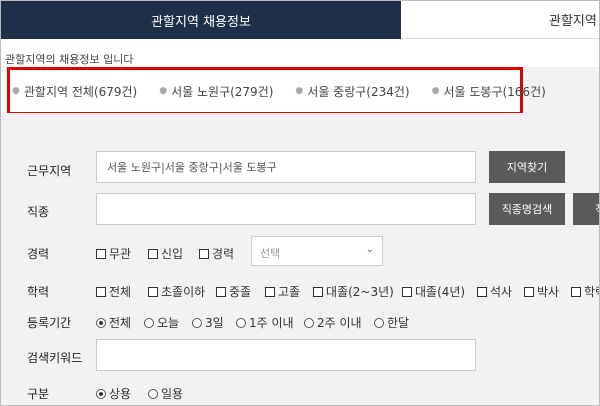 The width and height of the screenshot is (600, 406). I want to click on keyword-input, so click(286, 355).